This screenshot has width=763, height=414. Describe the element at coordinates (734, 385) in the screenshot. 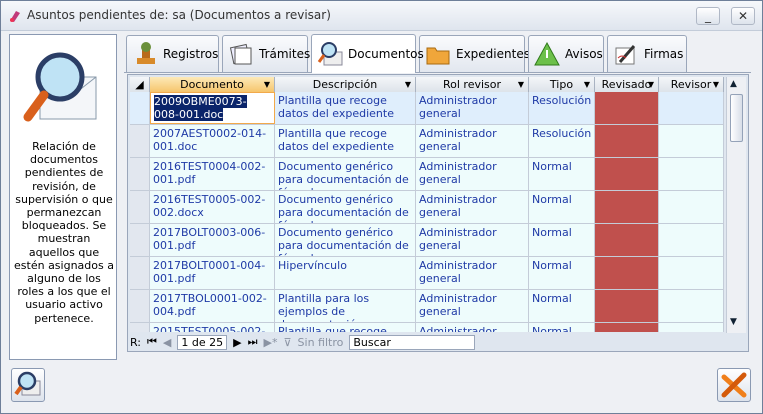

I see `close-tool-button` at that location.